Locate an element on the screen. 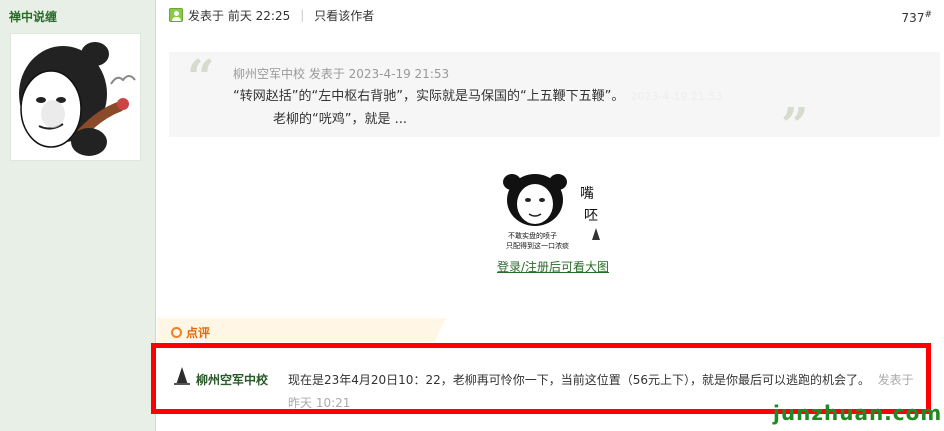  commenter-name: 柳州空军中校 is located at coordinates (232, 379).